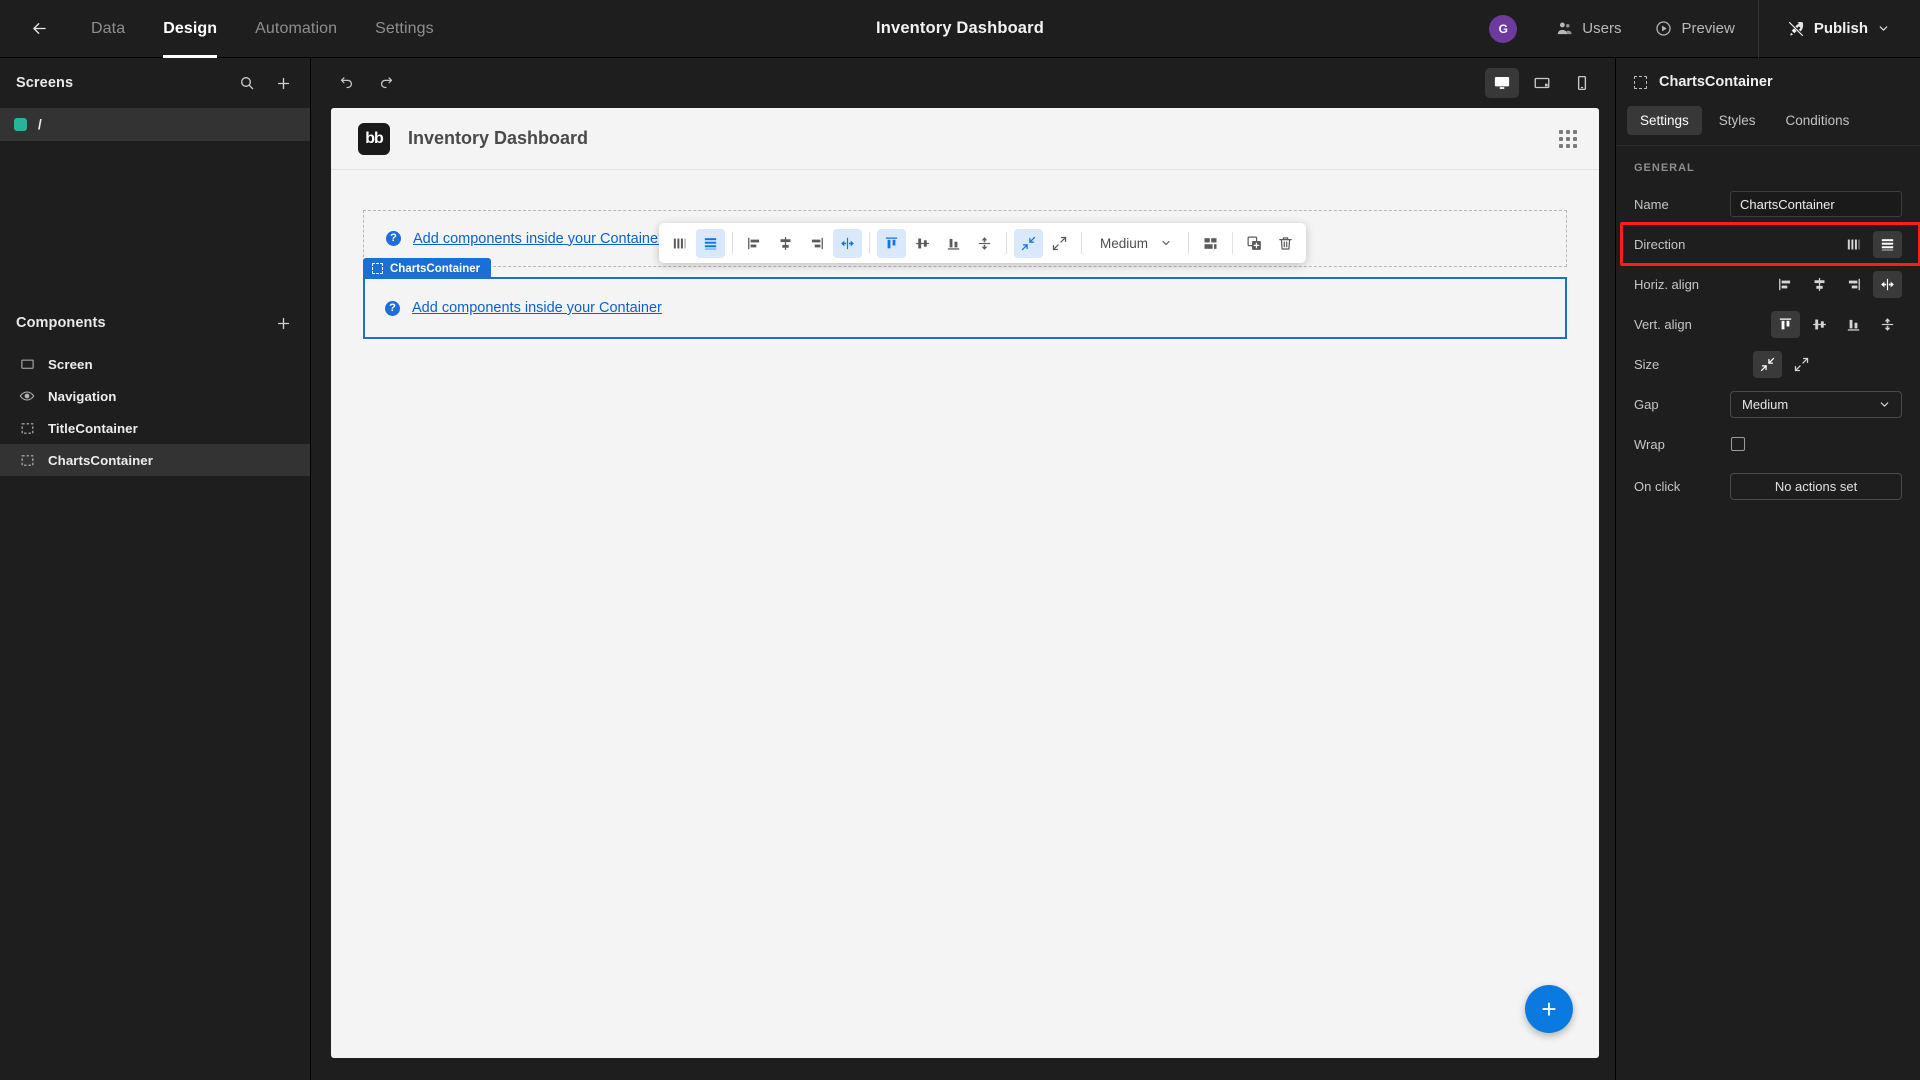 The width and height of the screenshot is (1920, 1080). I want to click on screens-list: /, so click(155, 124).